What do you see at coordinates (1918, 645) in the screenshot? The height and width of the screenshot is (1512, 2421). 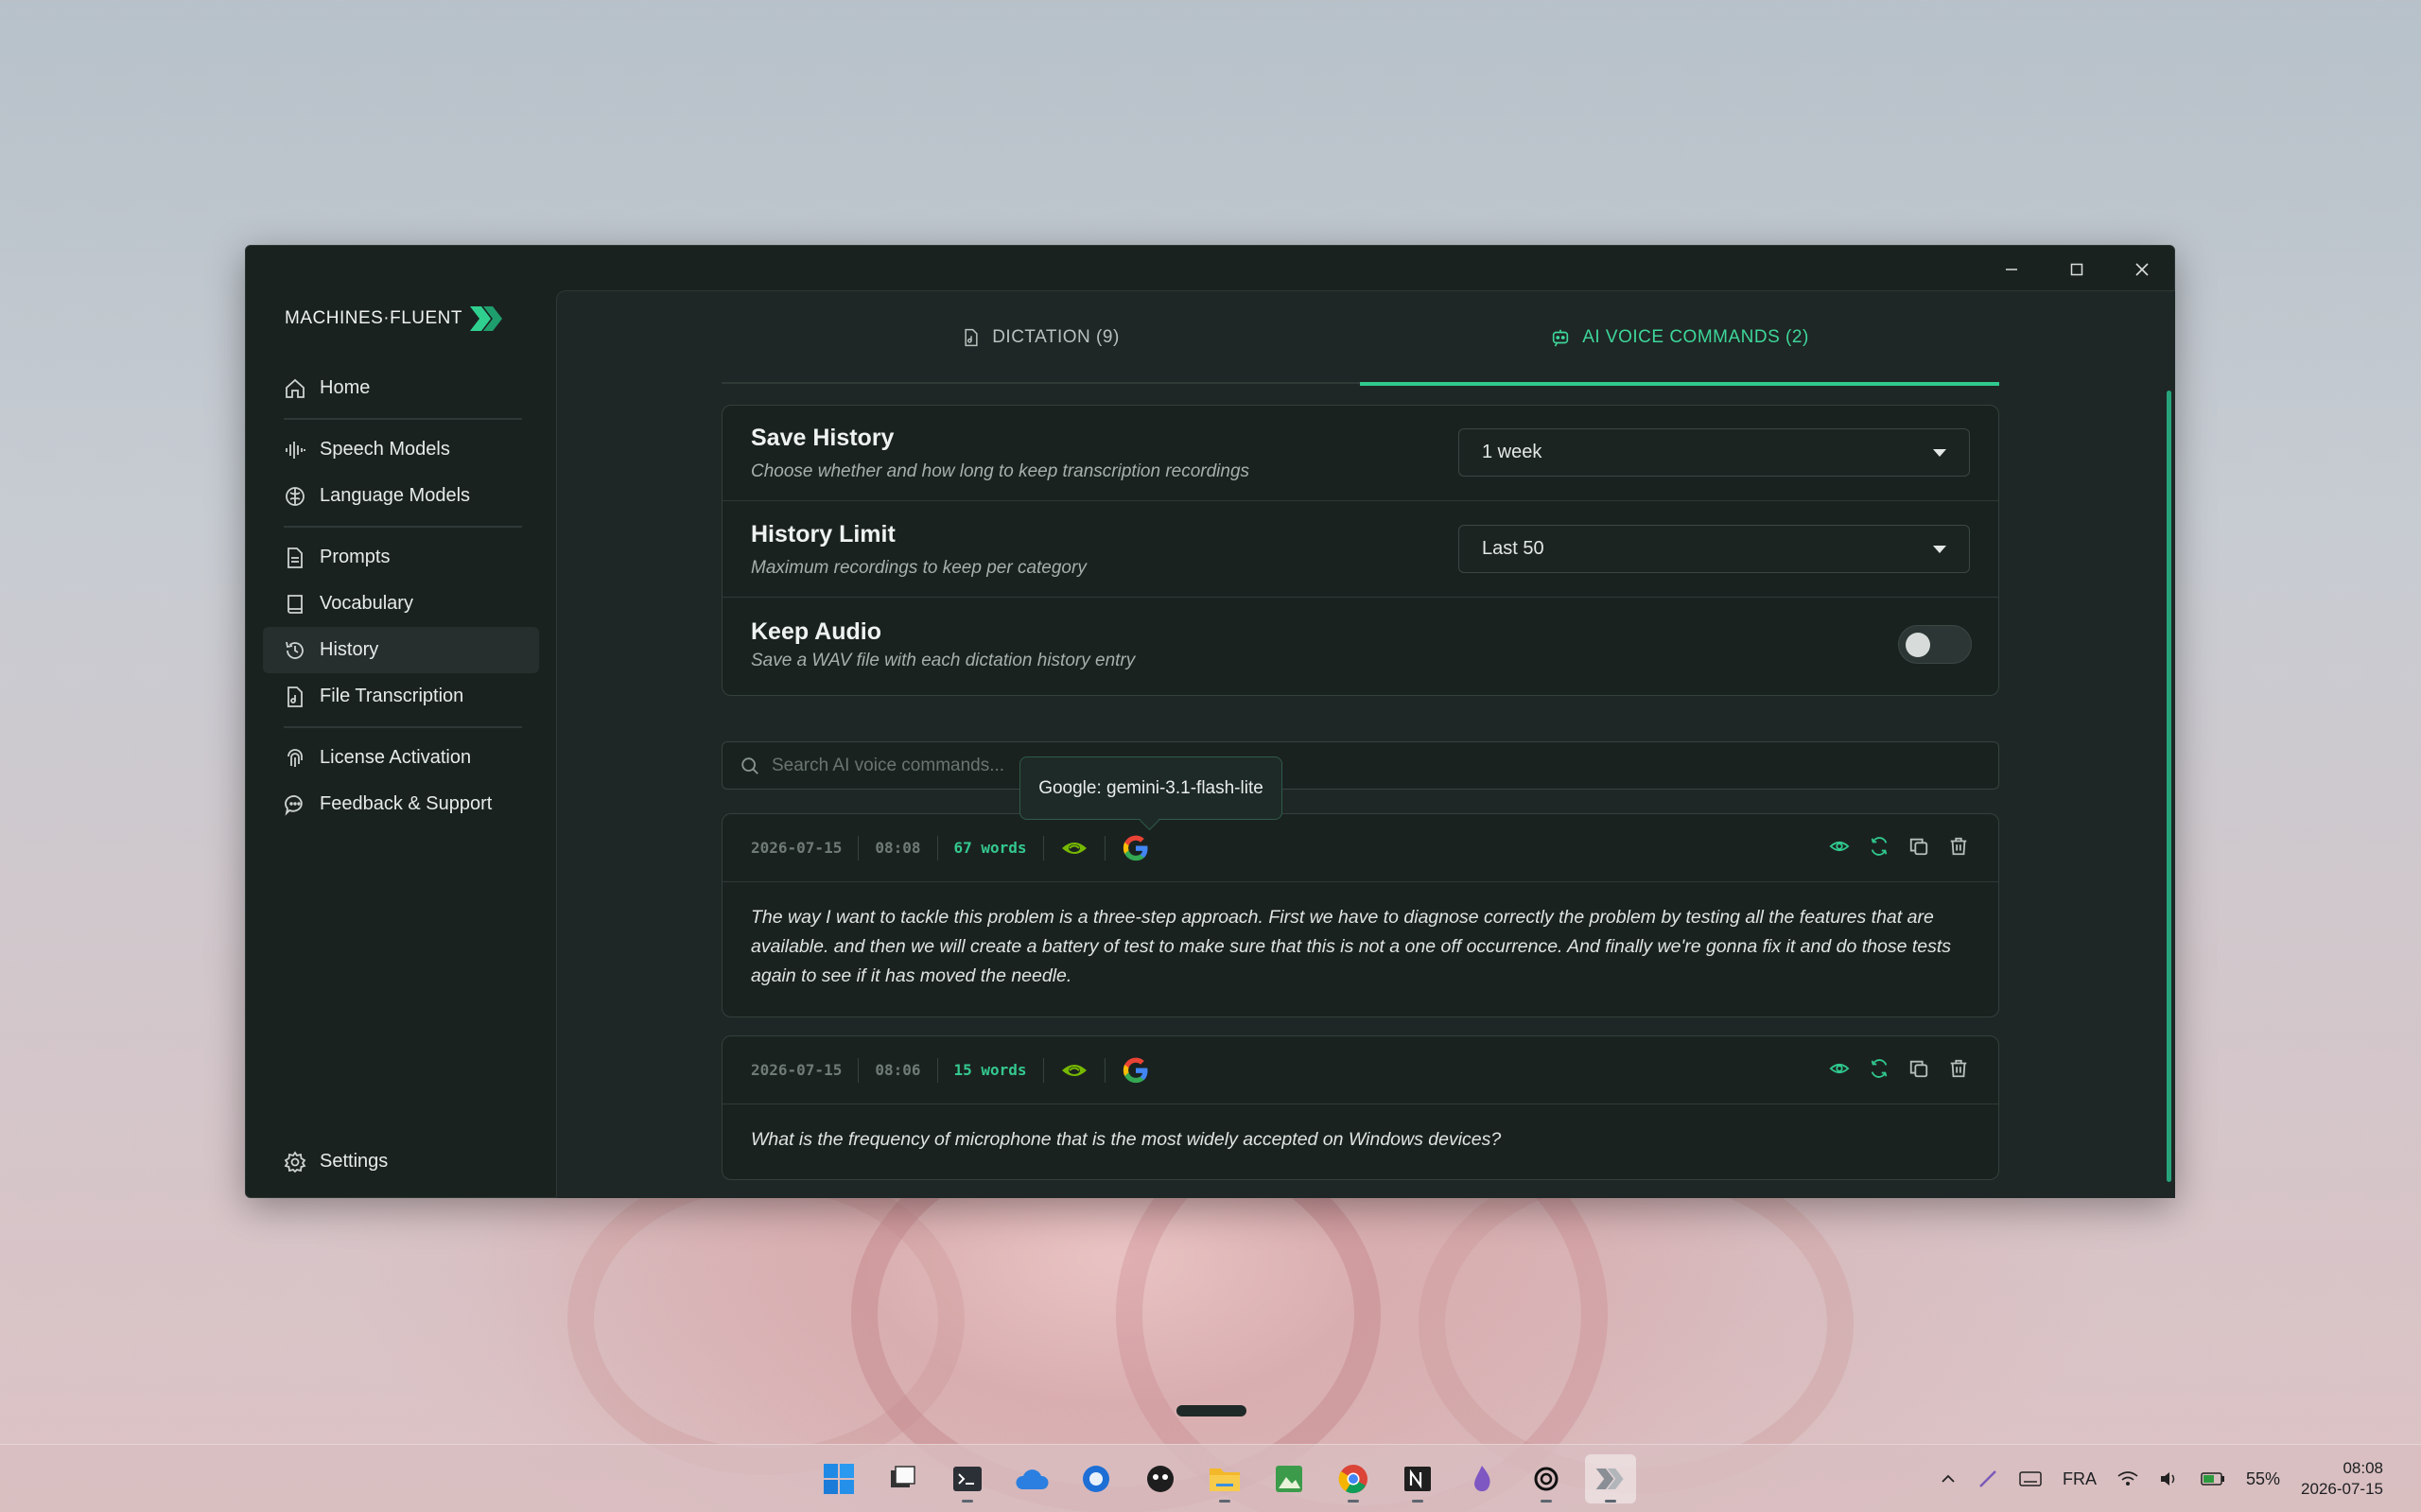 I see `toggle-knob` at bounding box center [1918, 645].